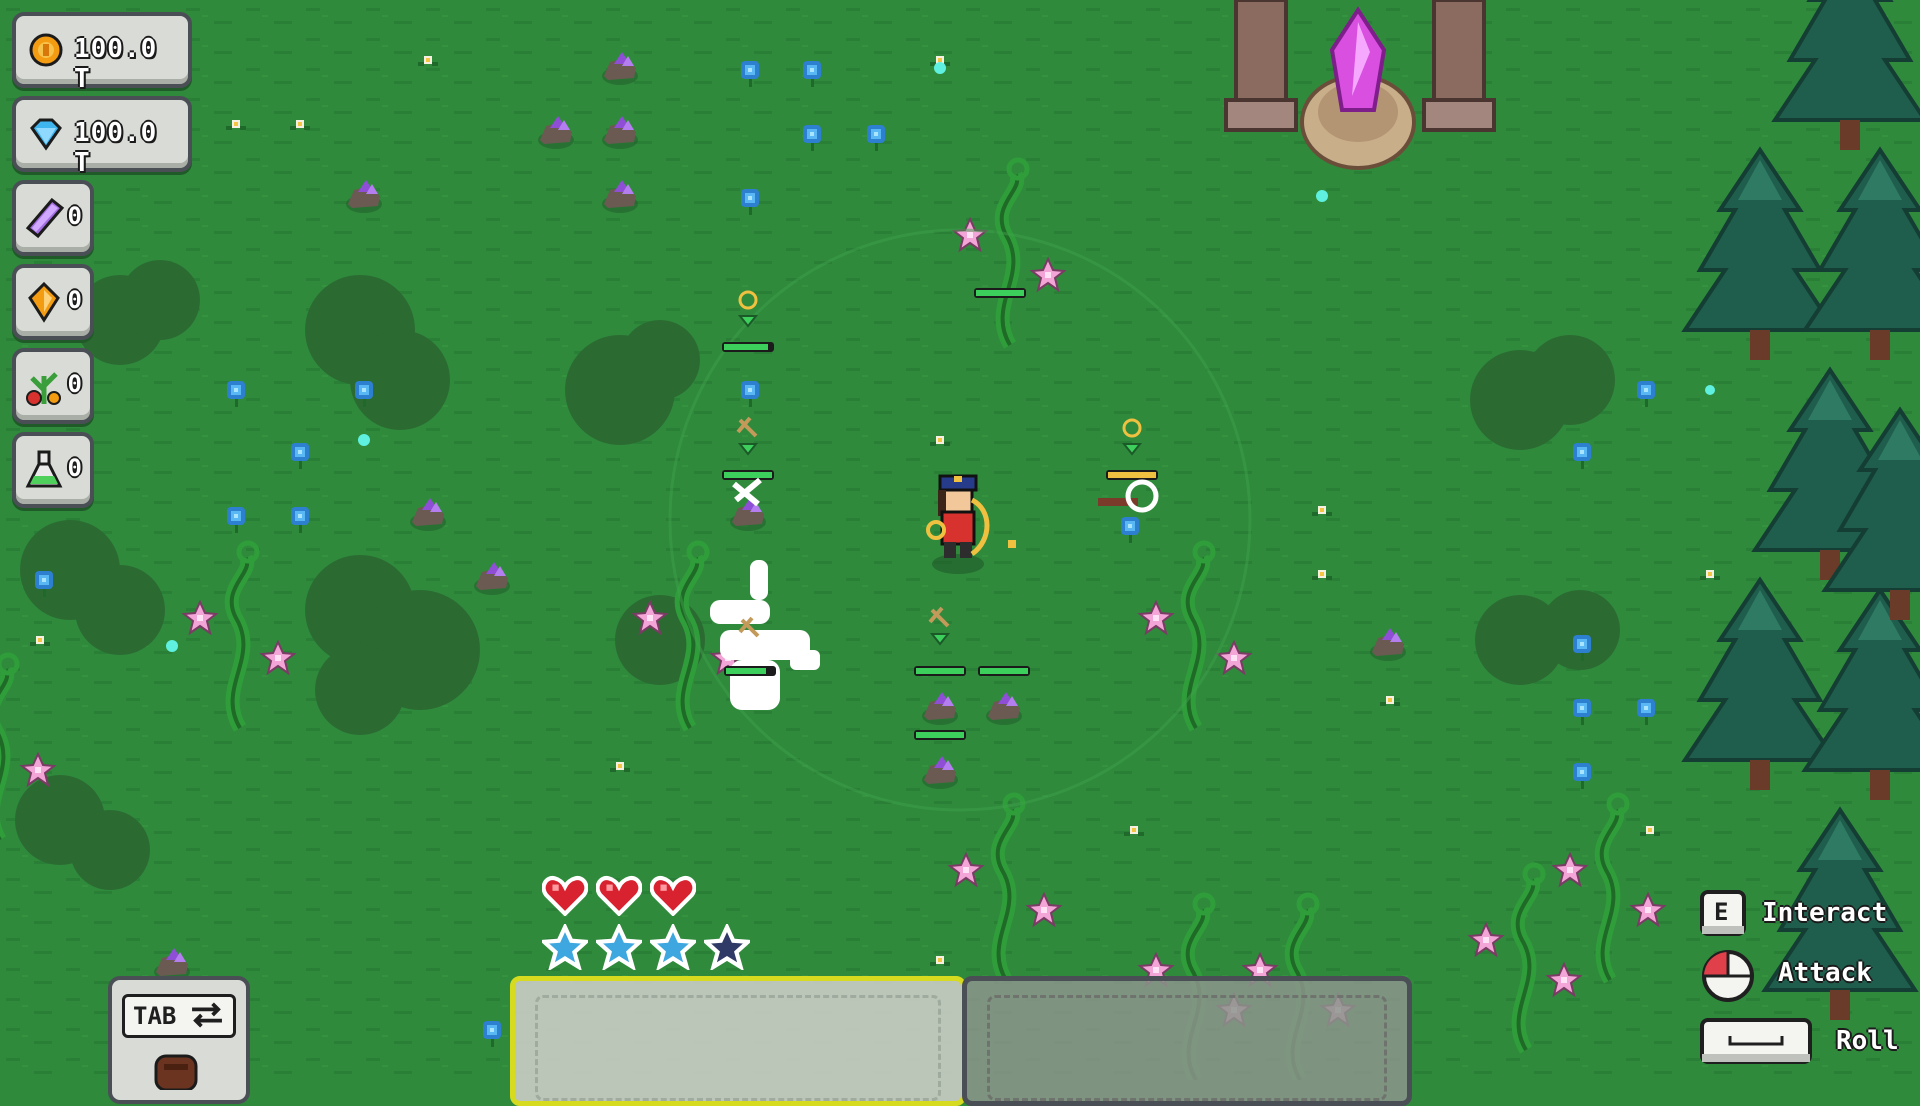  I want to click on coin-icon, so click(46, 50).